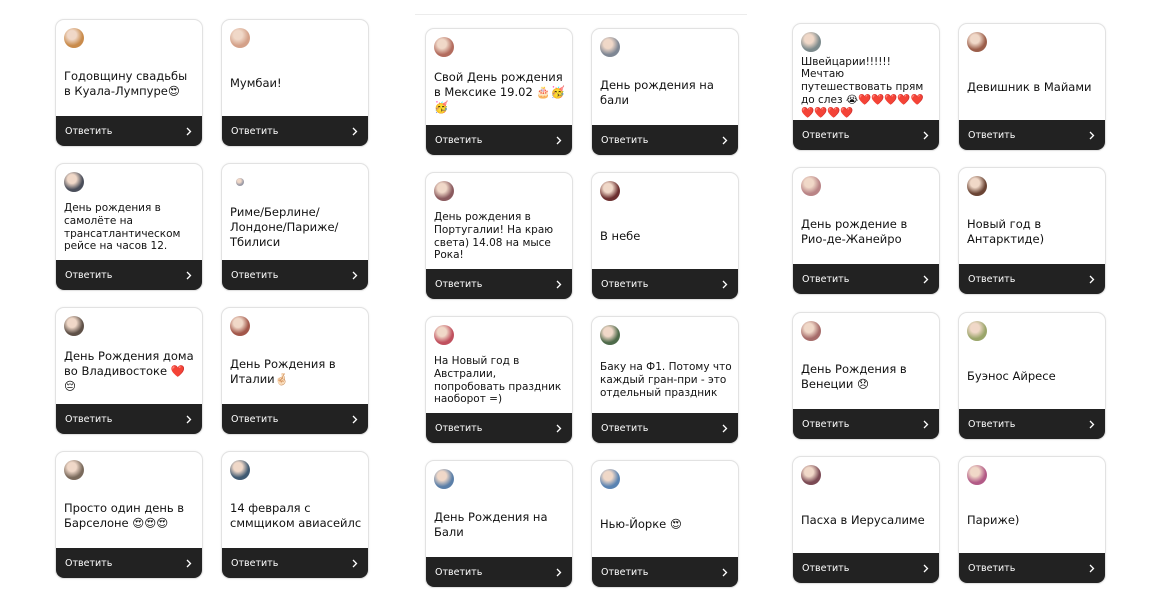 The height and width of the screenshot is (607, 1159). What do you see at coordinates (491, 524) in the screenshot?
I see `message-text: День Рождения на Бали` at bounding box center [491, 524].